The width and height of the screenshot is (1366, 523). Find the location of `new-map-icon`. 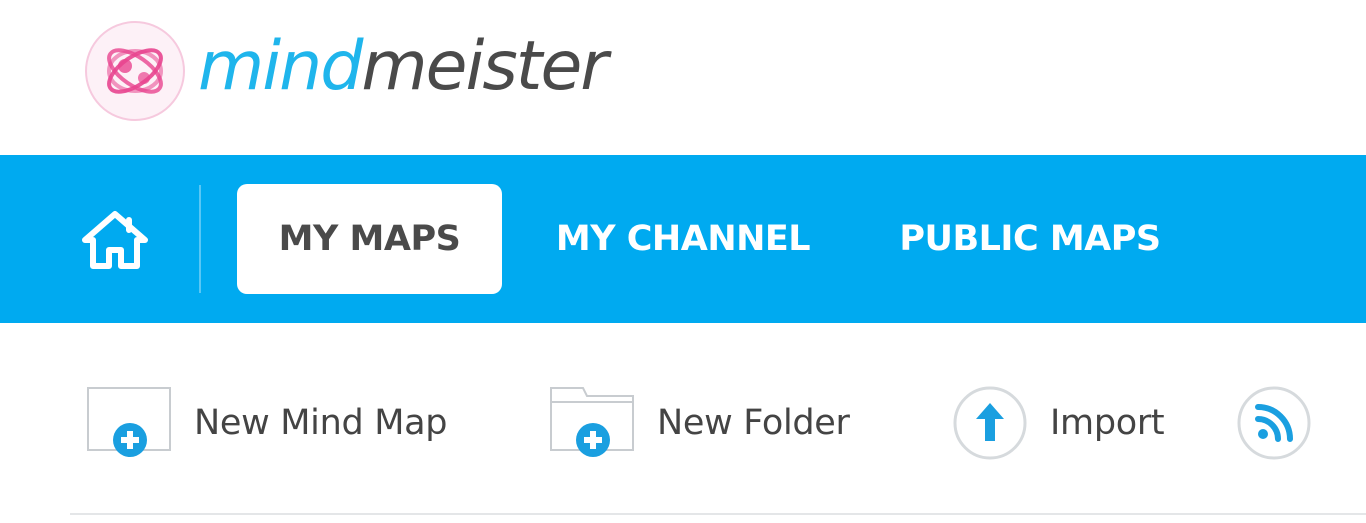

new-map-icon is located at coordinates (129, 422).